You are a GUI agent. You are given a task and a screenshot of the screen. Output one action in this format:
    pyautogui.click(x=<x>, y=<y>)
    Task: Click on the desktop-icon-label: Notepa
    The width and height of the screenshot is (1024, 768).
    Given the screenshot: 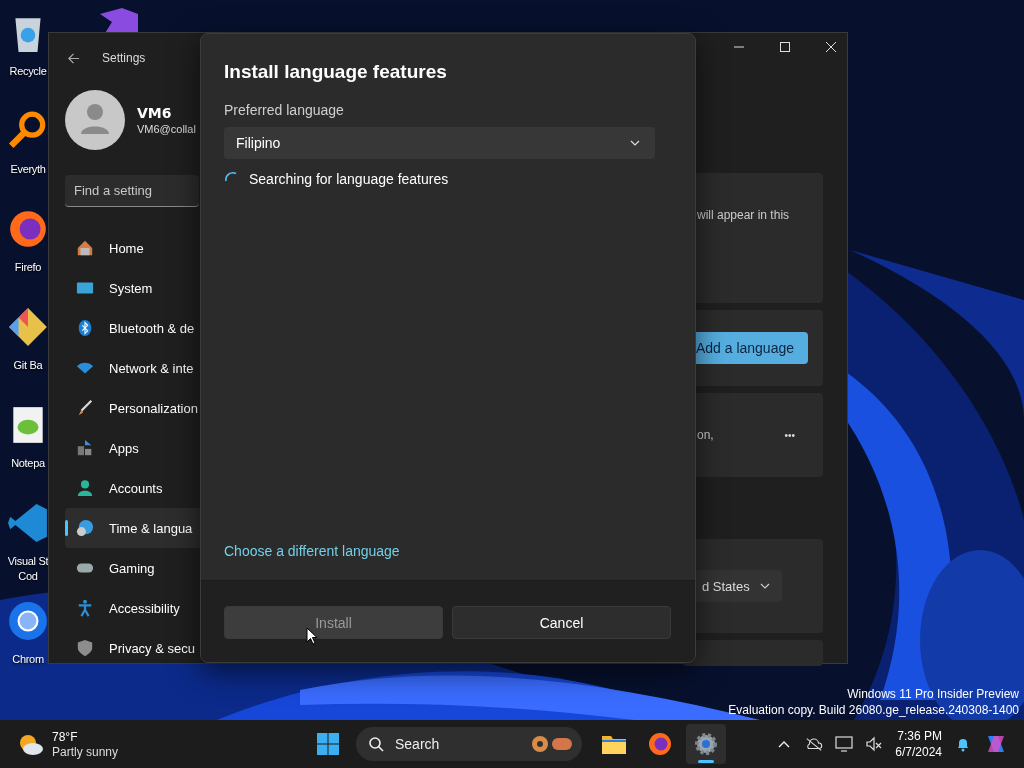 What is the action you would take?
    pyautogui.click(x=28, y=463)
    